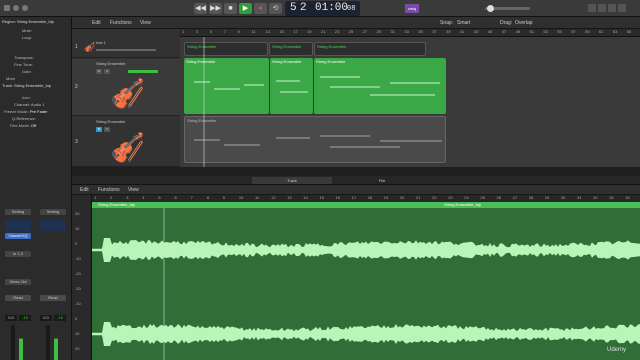 This screenshot has height=360, width=640. Describe the element at coordinates (224, 31) in the screenshot. I see `ruler-tick: 7` at that location.